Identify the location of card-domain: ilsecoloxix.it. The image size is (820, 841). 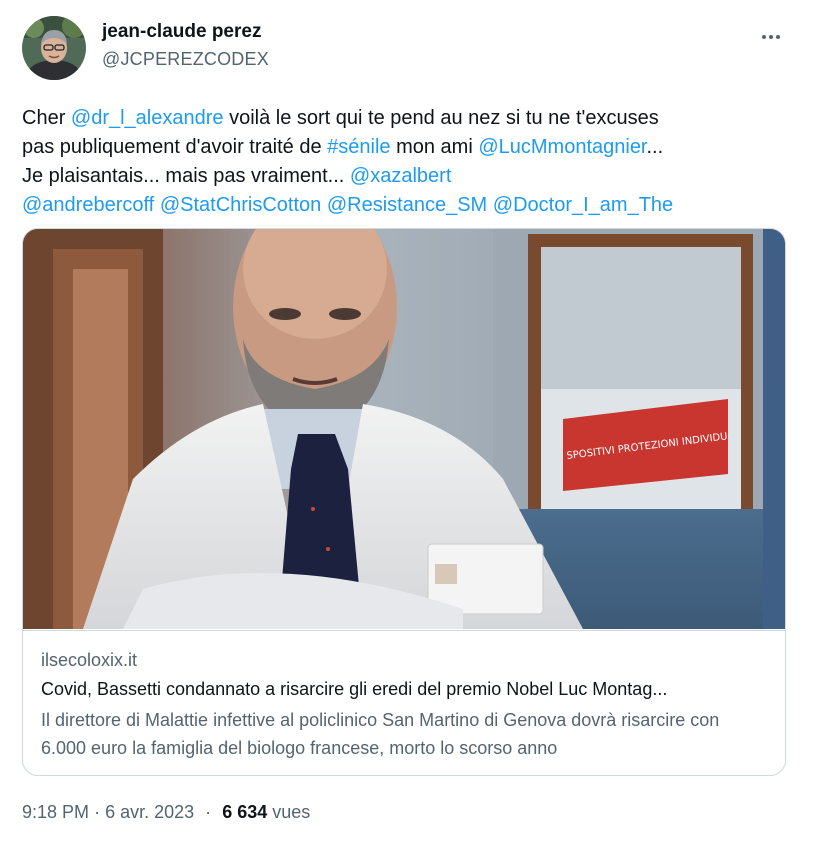
(89, 660).